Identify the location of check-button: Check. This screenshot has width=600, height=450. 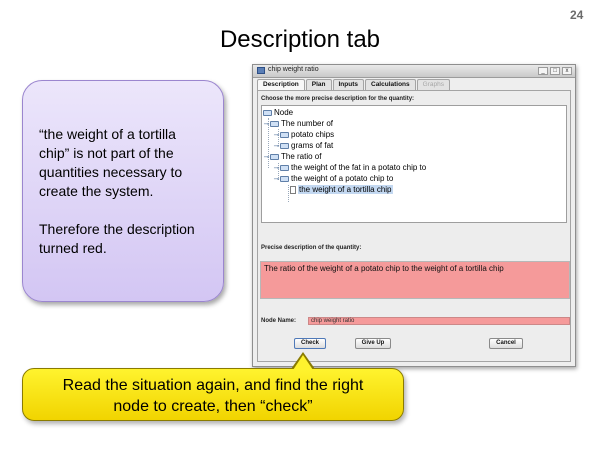
(310, 343).